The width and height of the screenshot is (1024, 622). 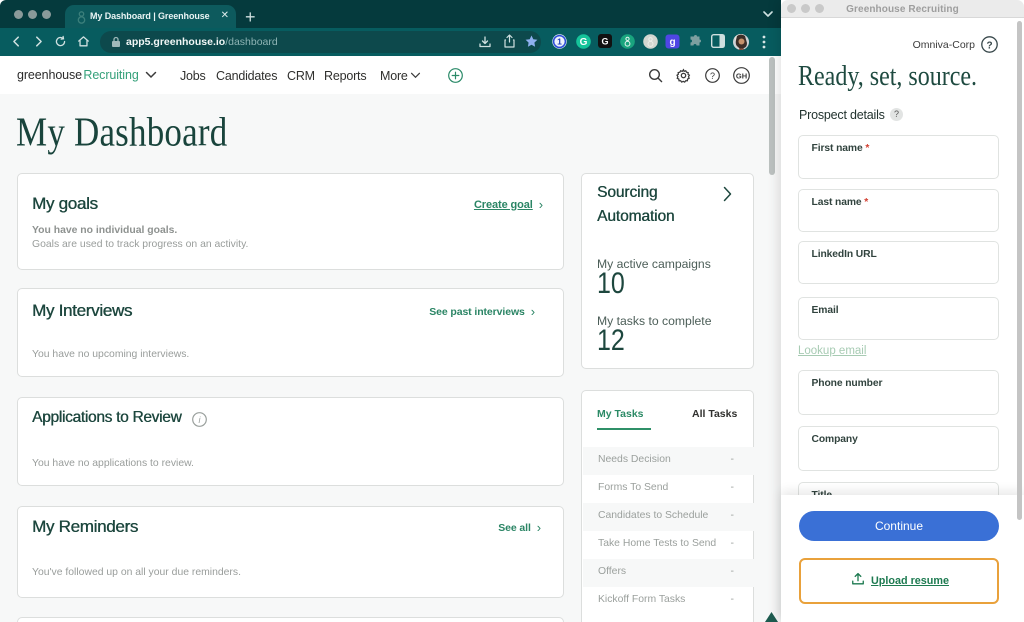 I want to click on svg-text: 1, so click(x=559, y=42).